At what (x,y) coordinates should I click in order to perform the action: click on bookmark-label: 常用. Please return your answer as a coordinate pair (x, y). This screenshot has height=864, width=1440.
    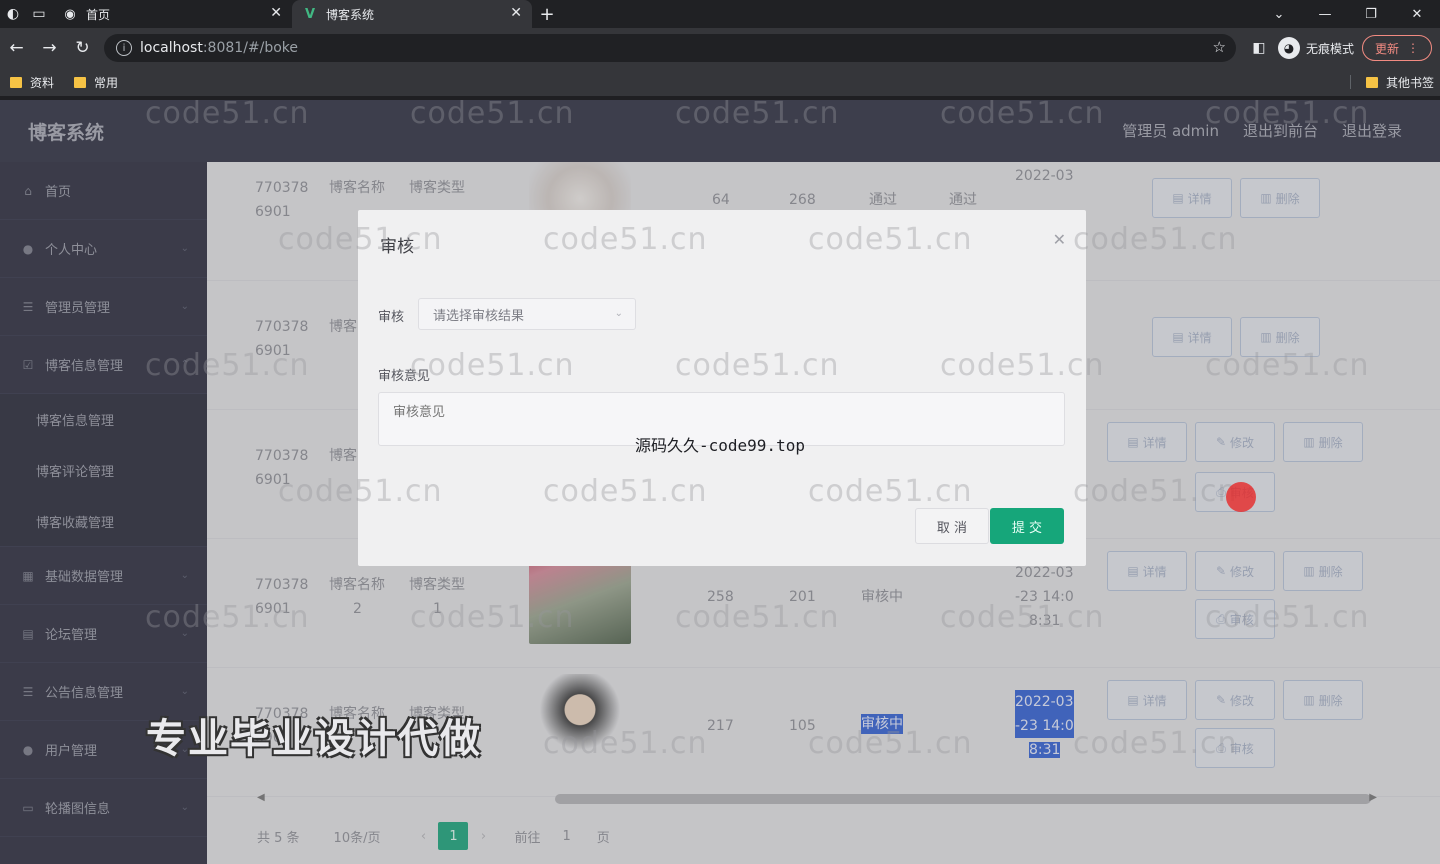
    Looking at the image, I should click on (106, 82).